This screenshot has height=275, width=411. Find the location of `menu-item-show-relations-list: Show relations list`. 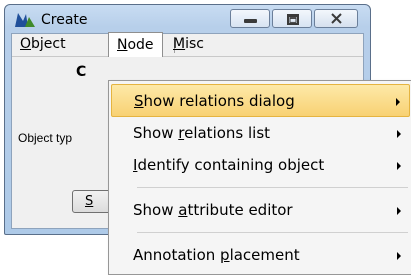

menu-item-show-relations-list: Show relations list is located at coordinates (260, 133).